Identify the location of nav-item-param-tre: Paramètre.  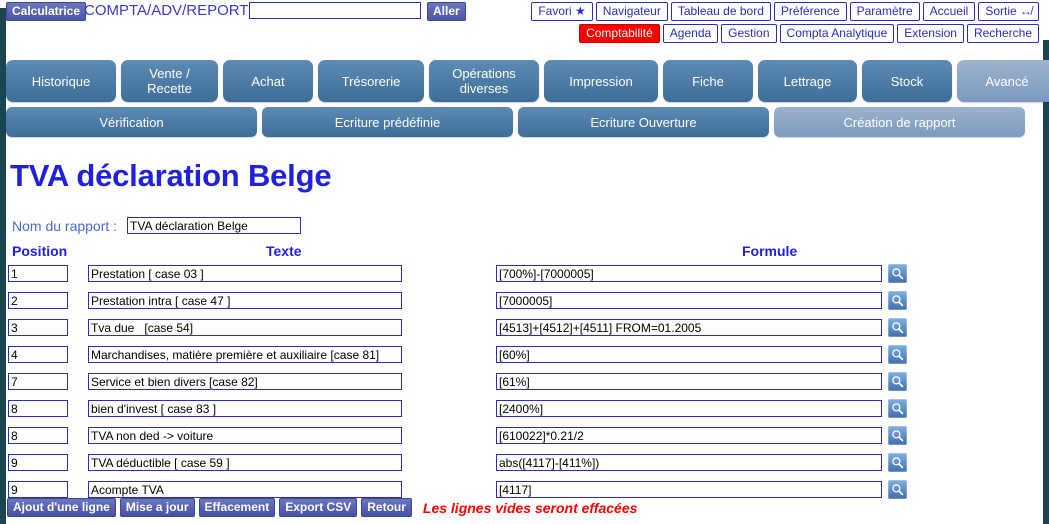
(884, 11).